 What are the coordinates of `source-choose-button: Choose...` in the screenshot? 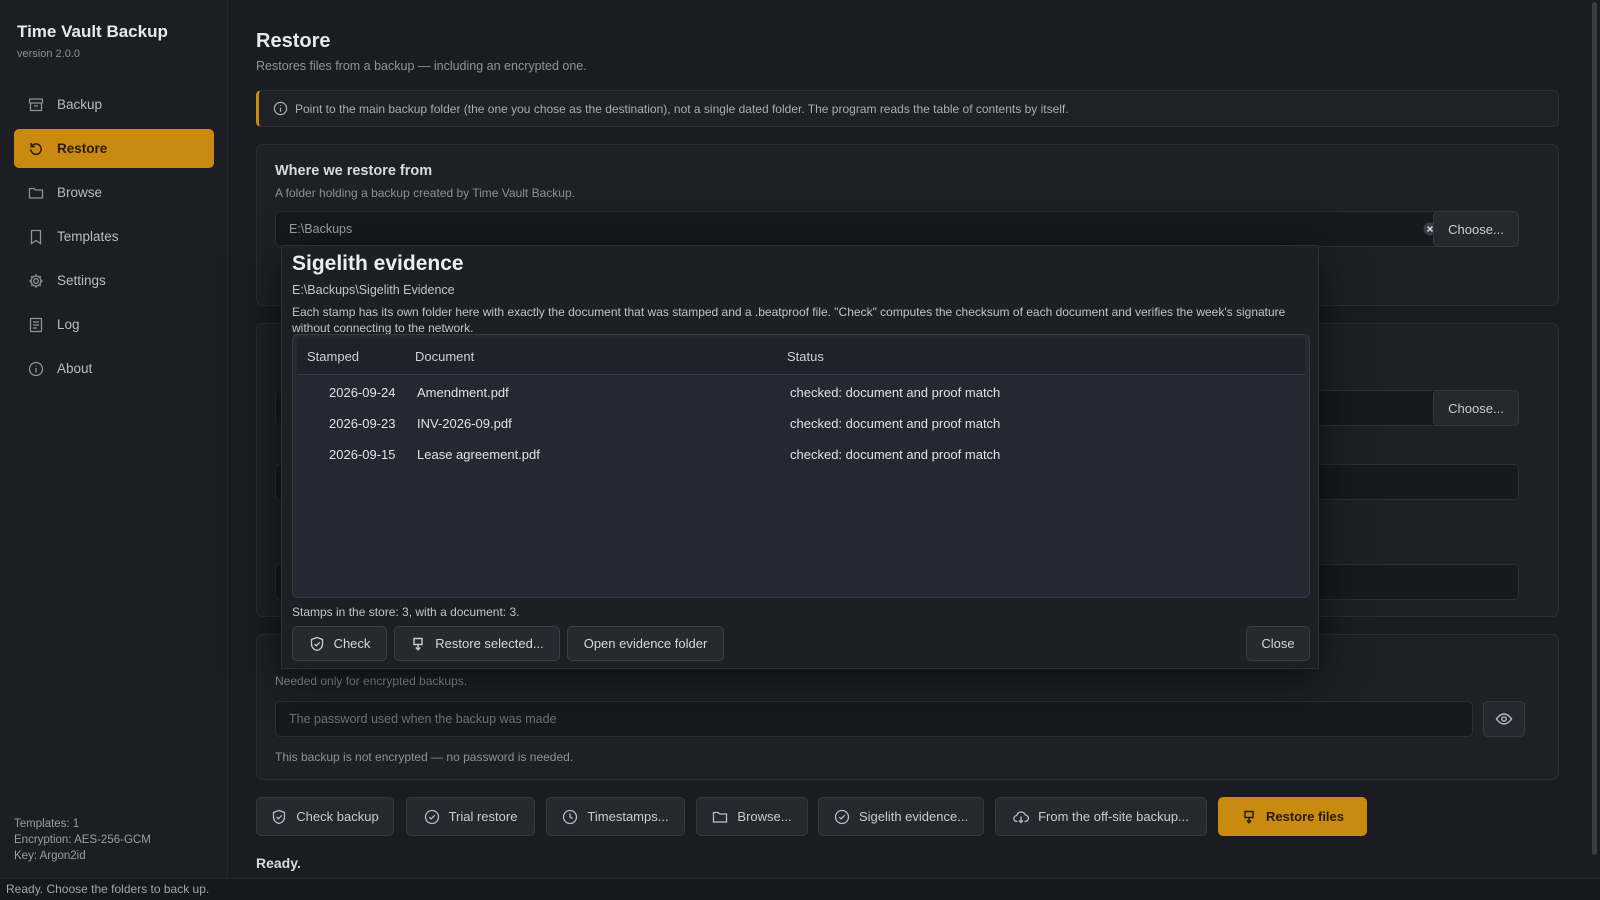 It's located at (1476, 229).